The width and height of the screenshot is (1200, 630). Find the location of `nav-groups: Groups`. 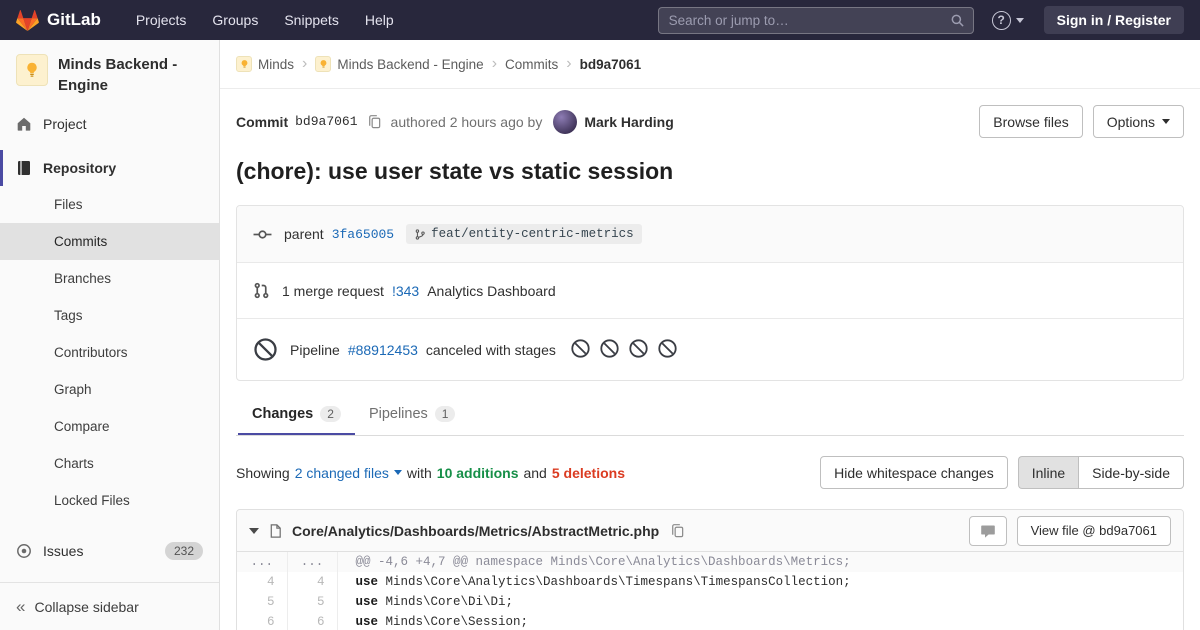

nav-groups: Groups is located at coordinates (235, 20).